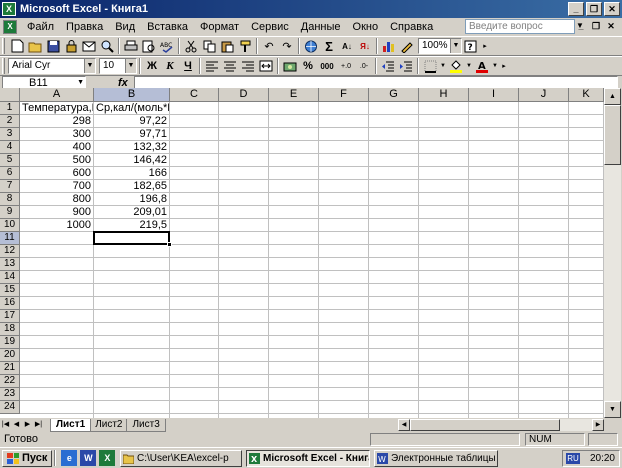  What do you see at coordinates (10, 303) in the screenshot?
I see `row-header-16: 16` at bounding box center [10, 303].